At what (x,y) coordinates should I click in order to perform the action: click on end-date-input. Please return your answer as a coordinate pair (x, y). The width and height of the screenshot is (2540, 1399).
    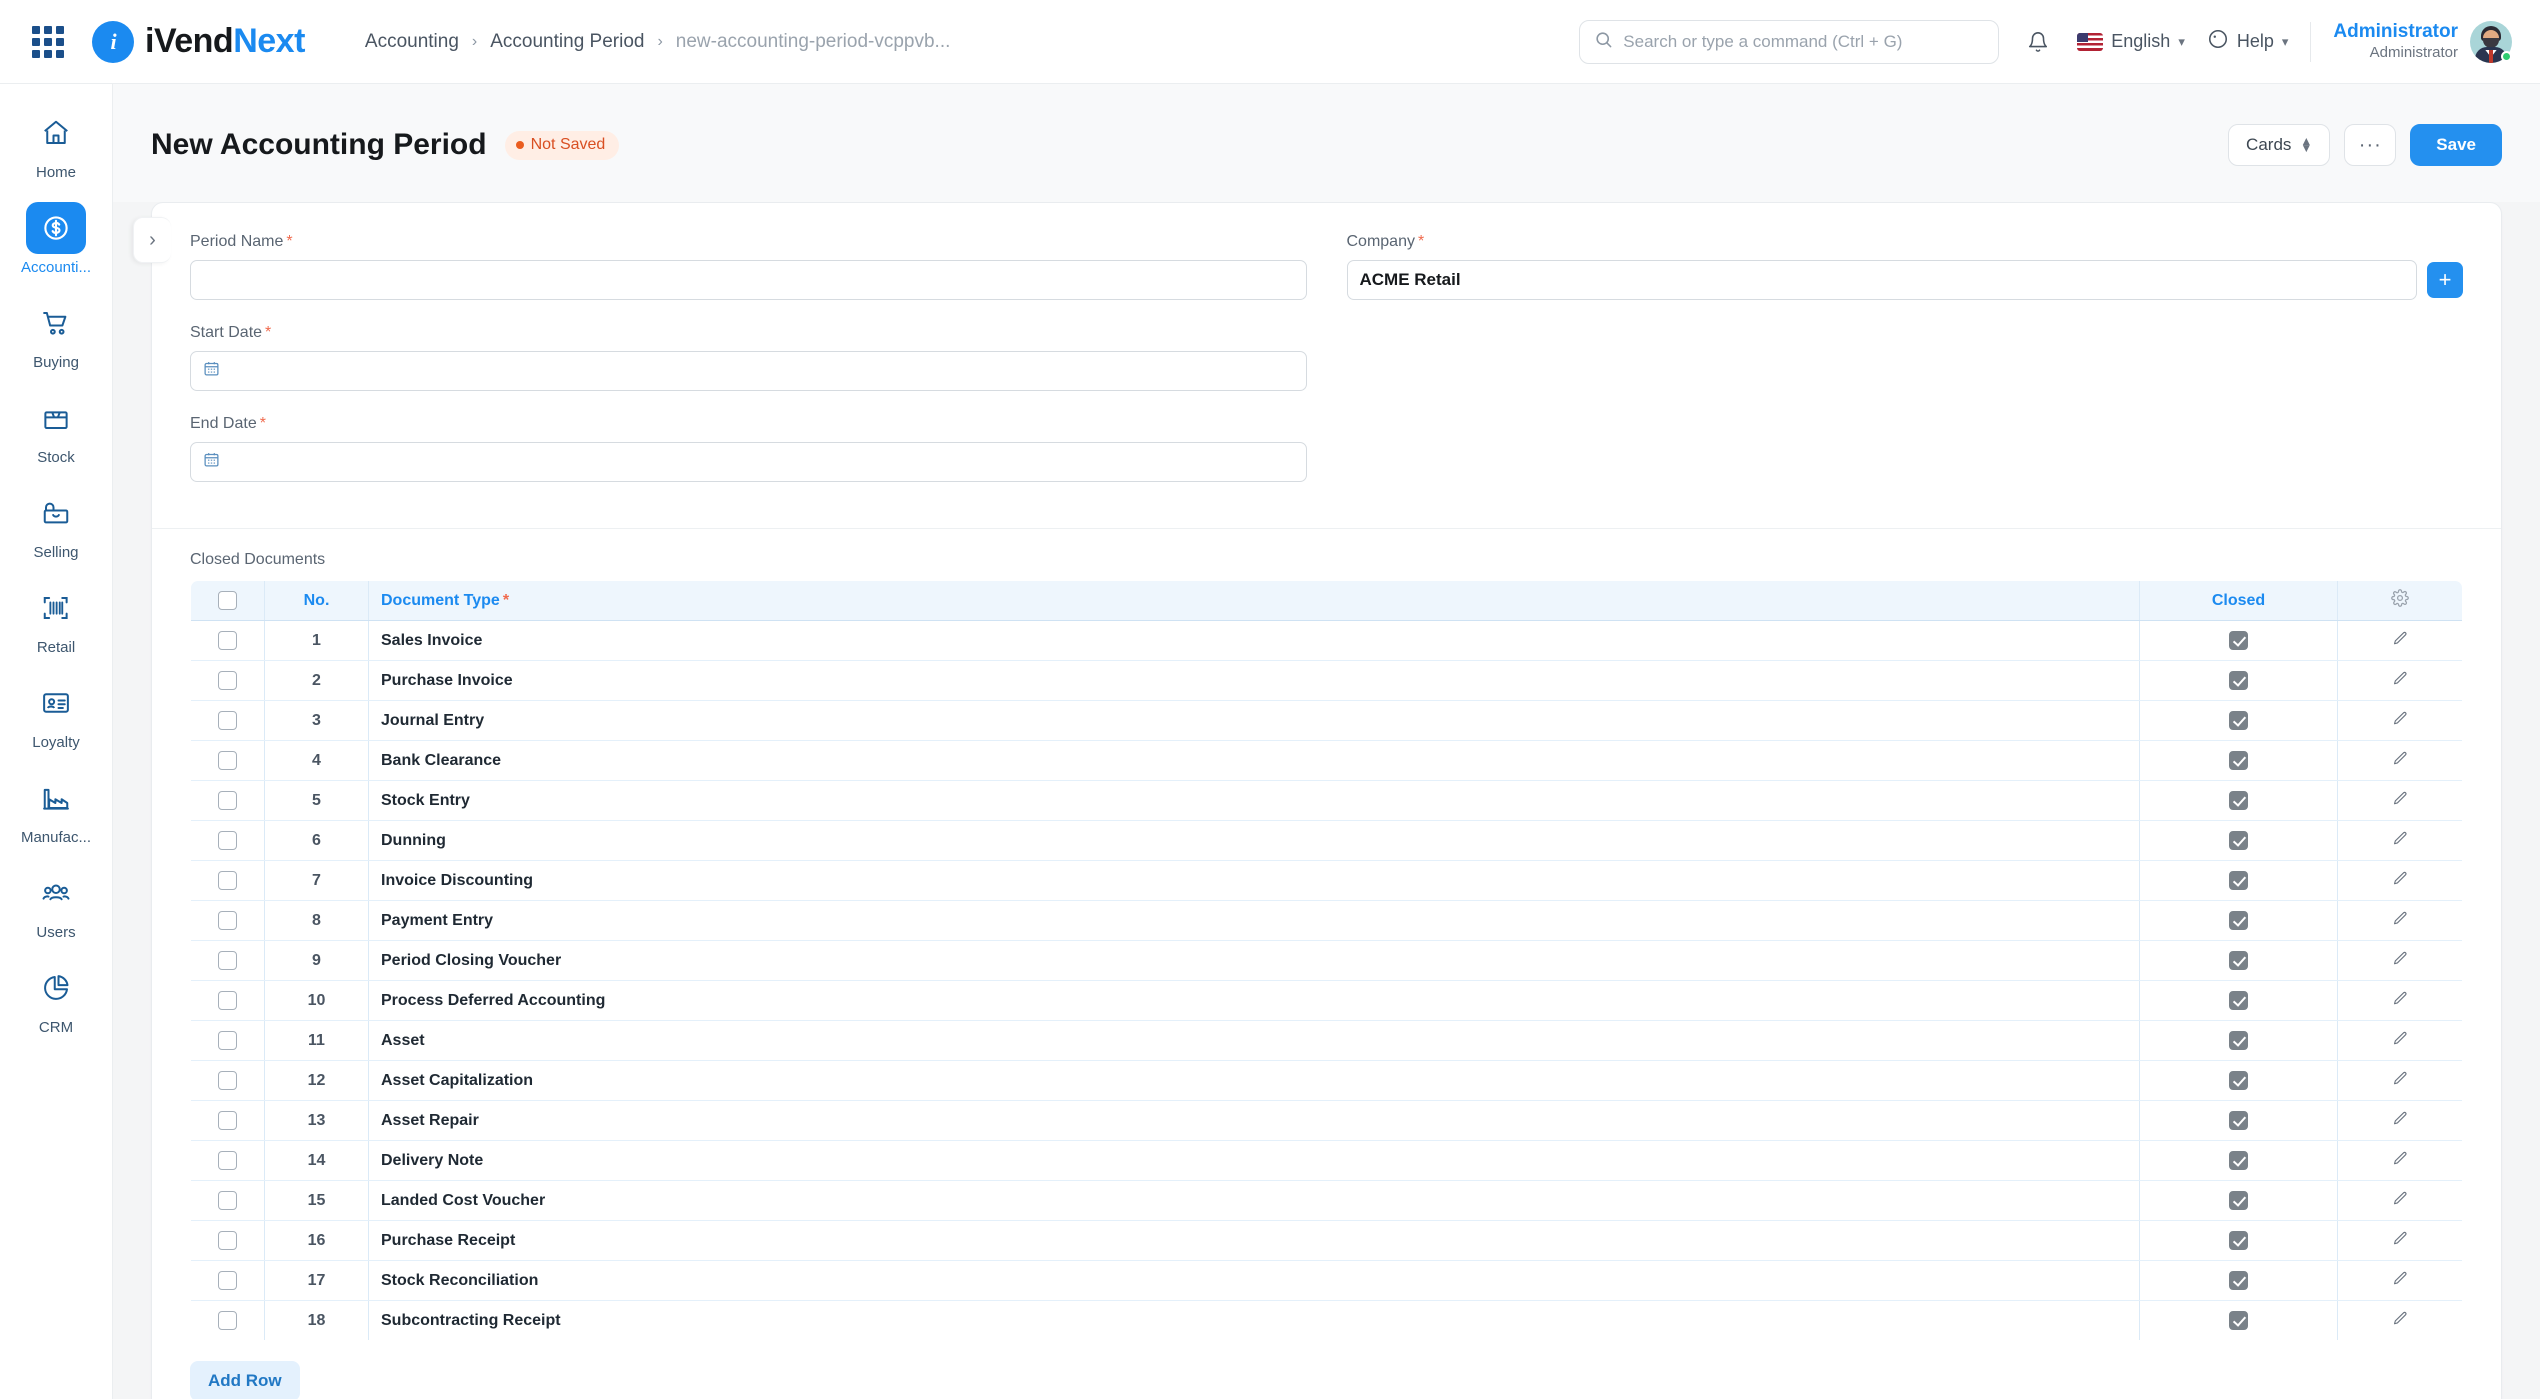
    Looking at the image, I should click on (748, 462).